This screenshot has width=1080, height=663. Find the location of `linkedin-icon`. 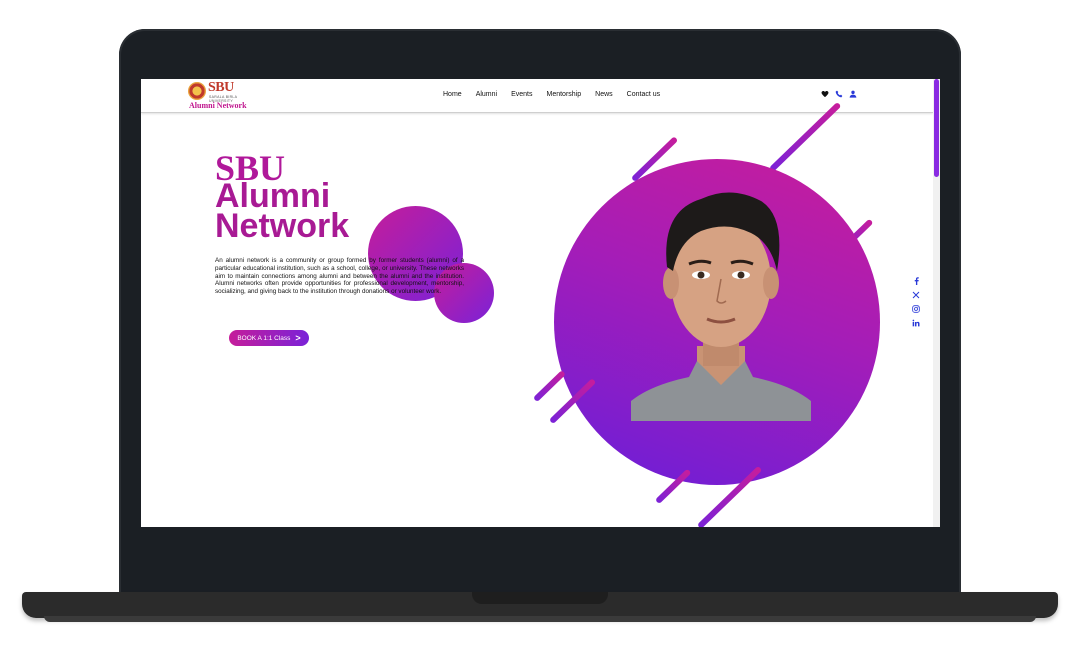

linkedin-icon is located at coordinates (916, 323).